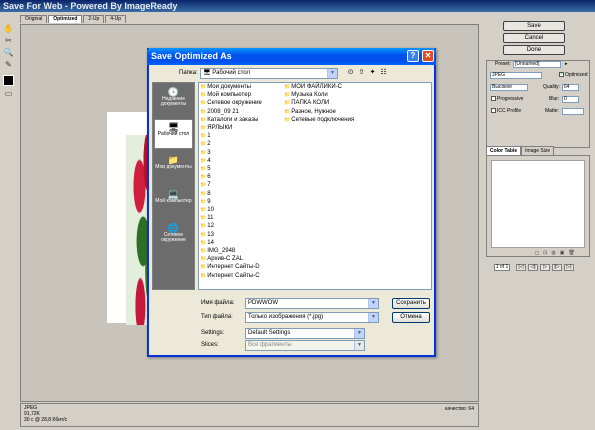 This screenshot has height=430, width=595. What do you see at coordinates (205, 185) in the screenshot?
I see `file-list-item: 📁7` at bounding box center [205, 185].